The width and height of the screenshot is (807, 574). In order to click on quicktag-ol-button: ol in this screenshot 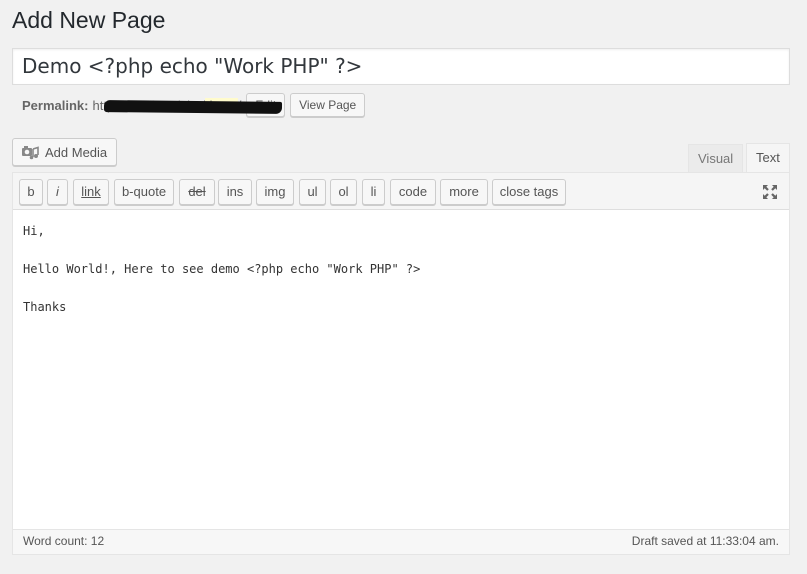, I will do `click(343, 192)`.